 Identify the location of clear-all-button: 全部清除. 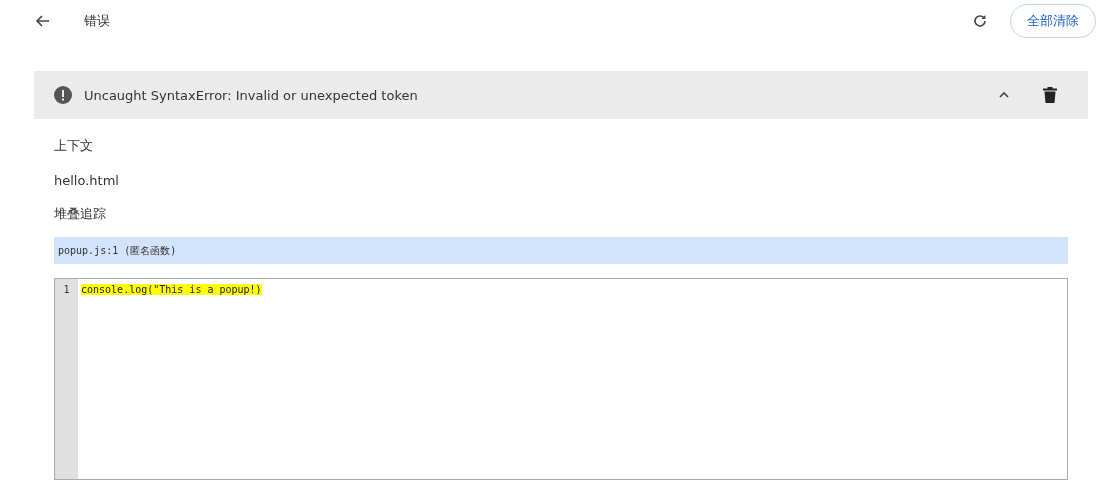
(1053, 21).